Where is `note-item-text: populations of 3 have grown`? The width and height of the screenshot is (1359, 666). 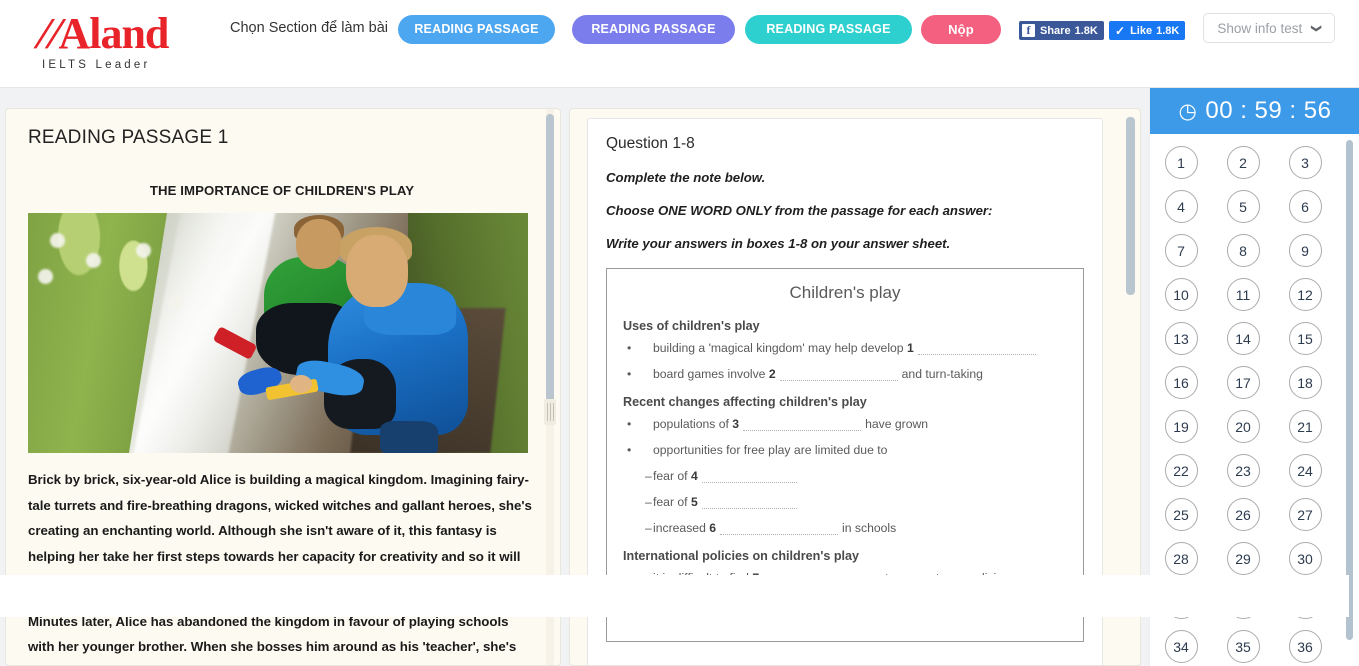 note-item-text: populations of 3 have grown is located at coordinates (791, 424).